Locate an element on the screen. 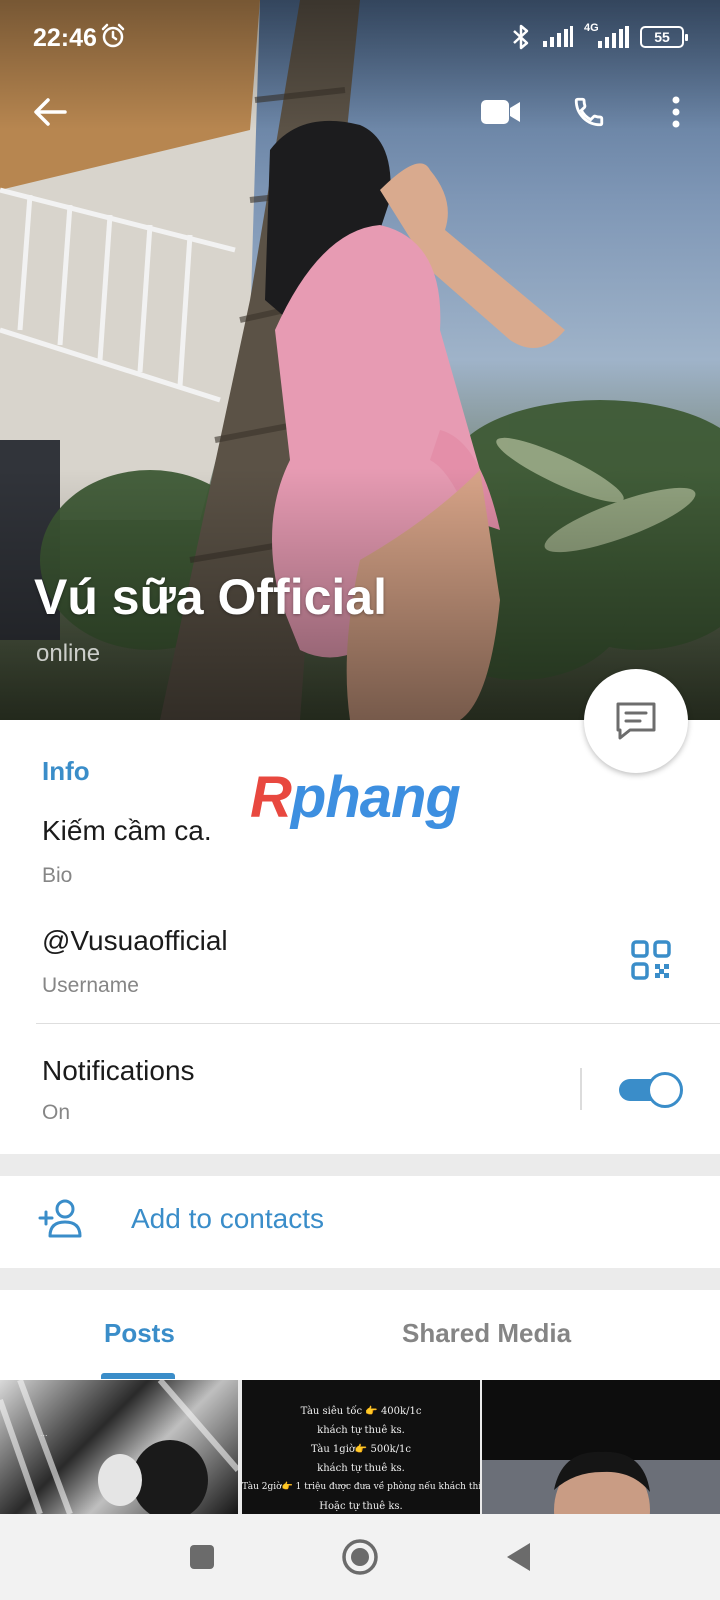 The image size is (720, 1600). call-button is located at coordinates (589, 112).